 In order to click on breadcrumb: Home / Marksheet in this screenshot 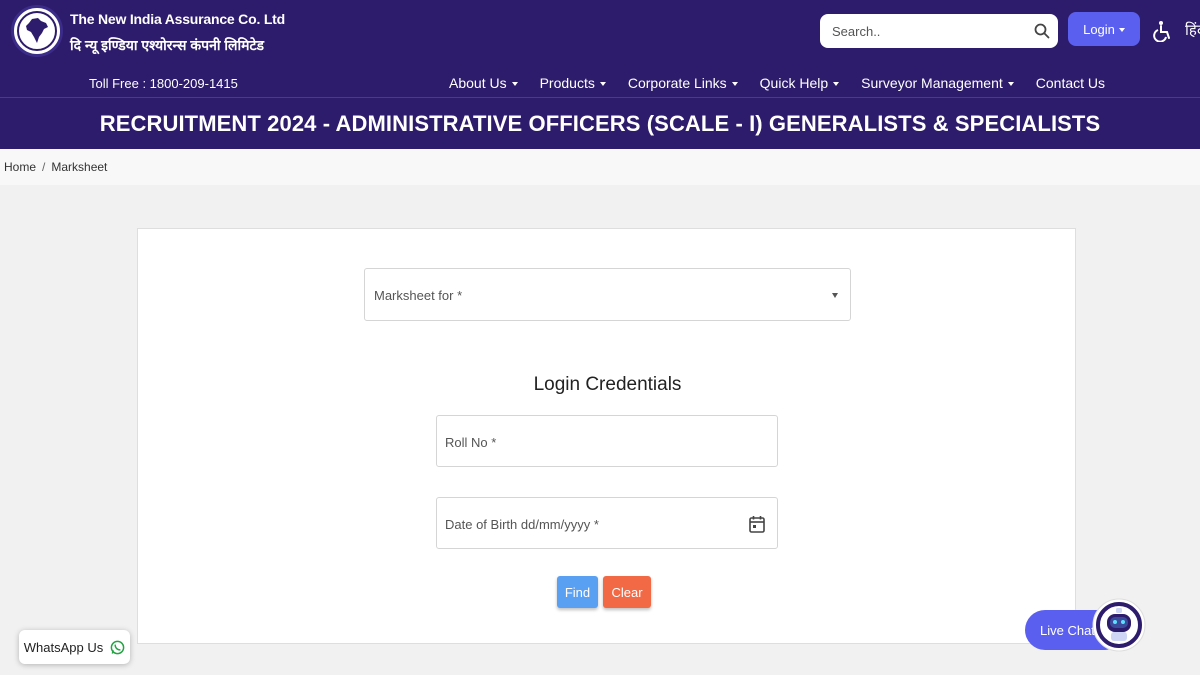, I will do `click(600, 167)`.